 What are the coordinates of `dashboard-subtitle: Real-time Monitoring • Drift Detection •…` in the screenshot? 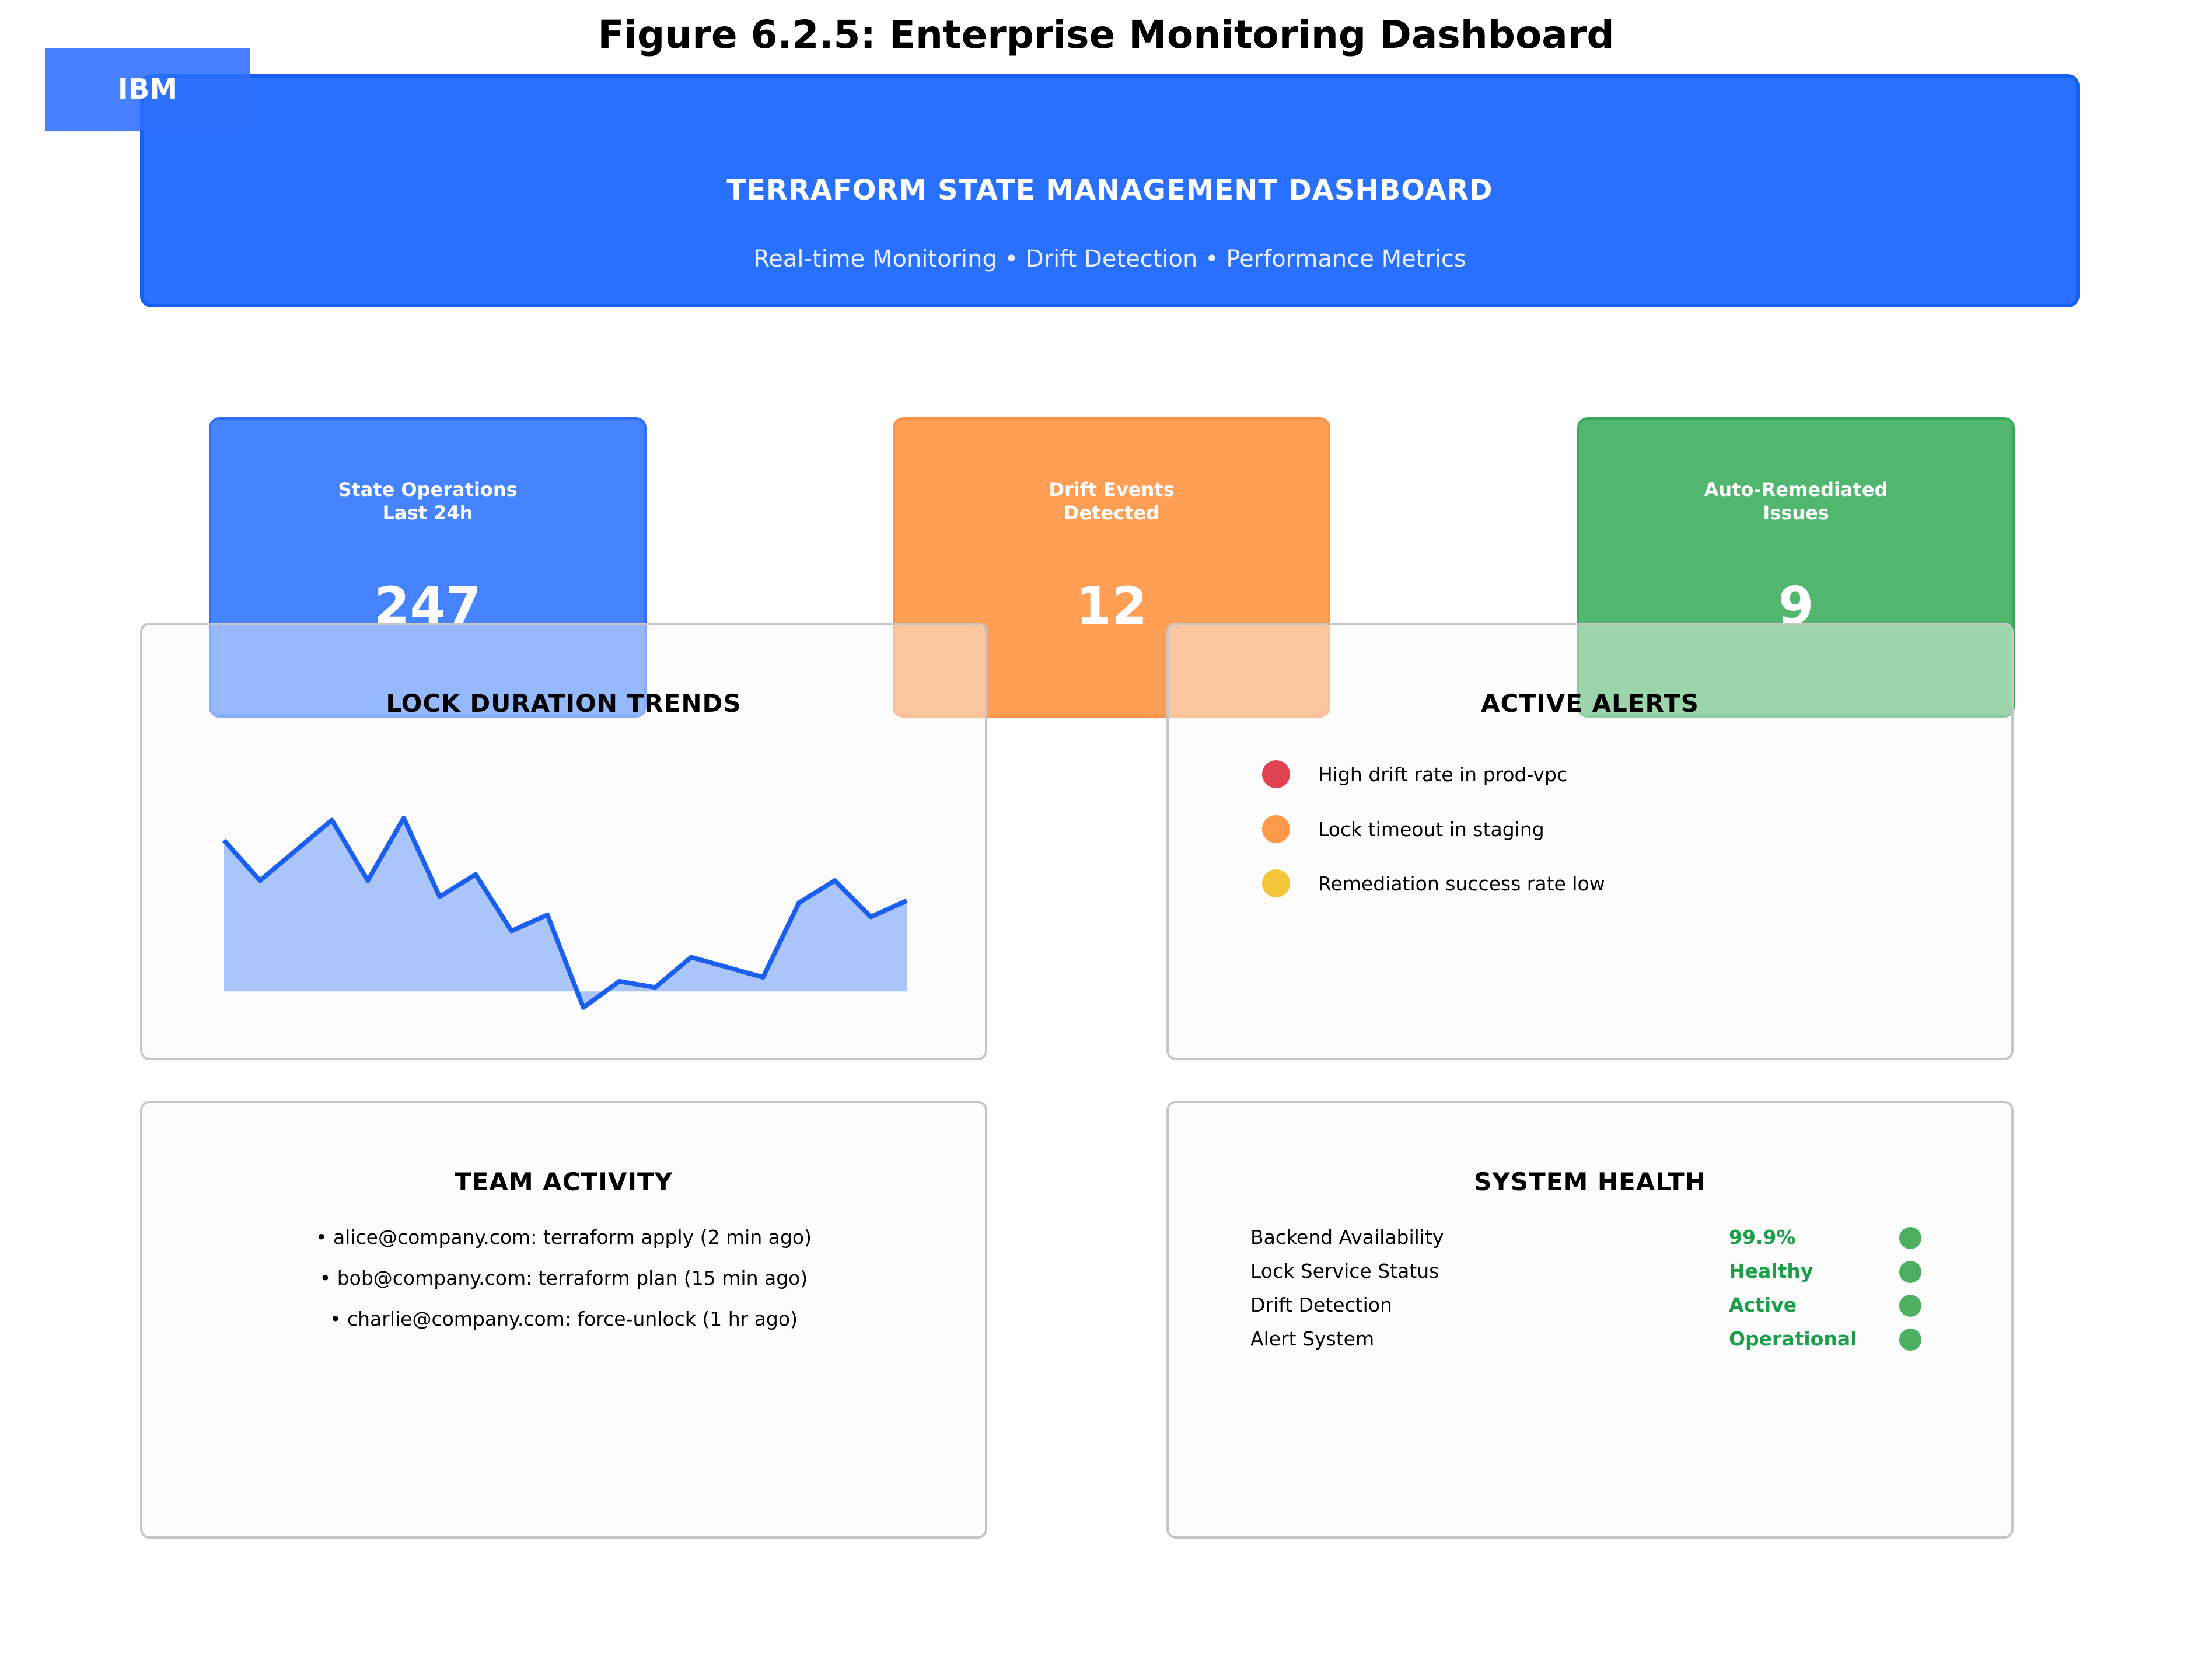 It's located at (1109, 259).